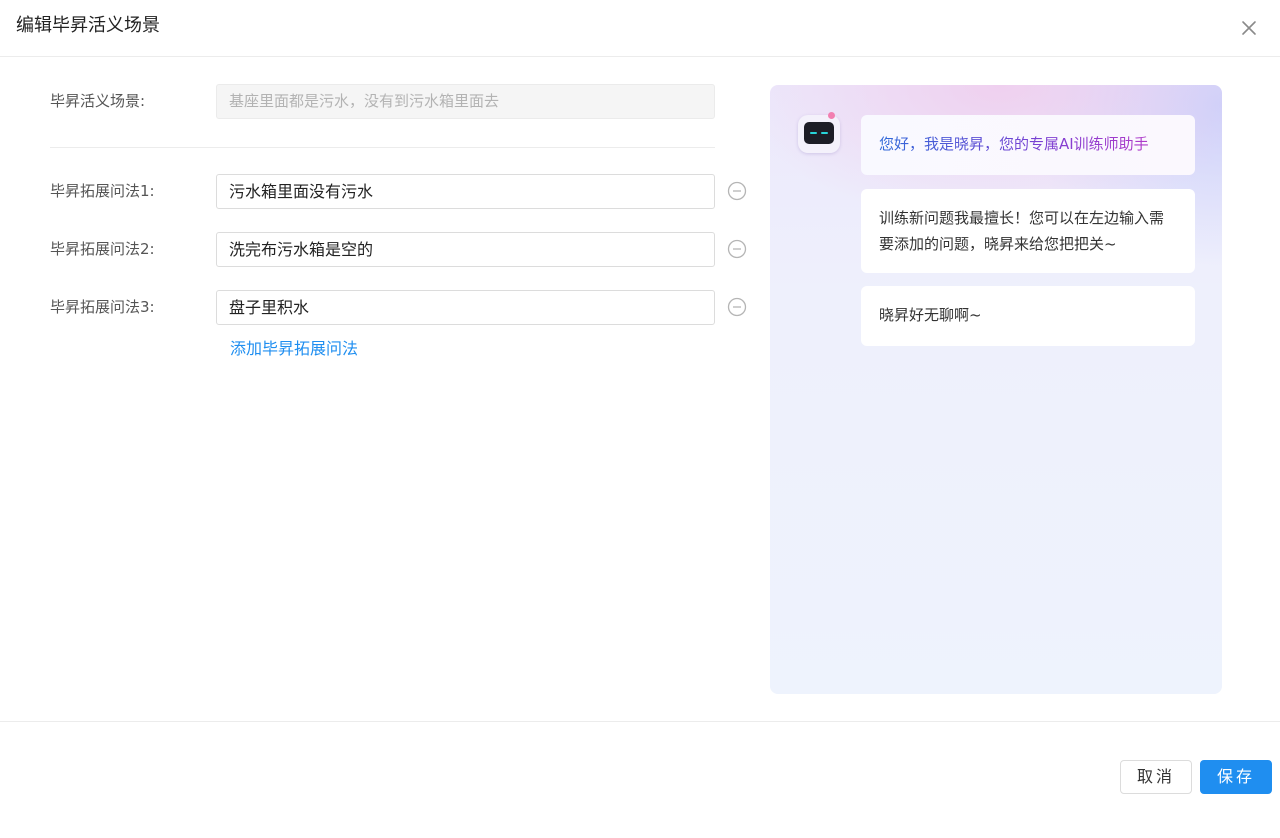 This screenshot has width=1280, height=838. What do you see at coordinates (88, 25) in the screenshot?
I see `dialog-title: 编辑毕昇活义场景` at bounding box center [88, 25].